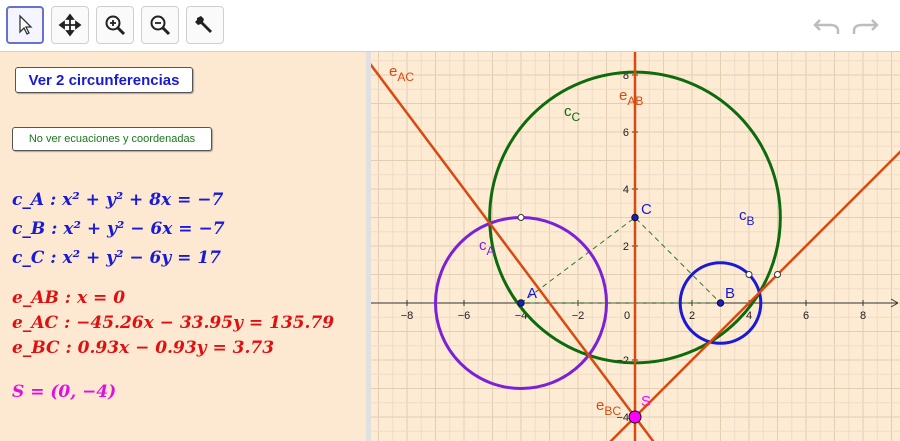 Image resolution: width=900 pixels, height=441 pixels. I want to click on move-tool-button, so click(25, 25).